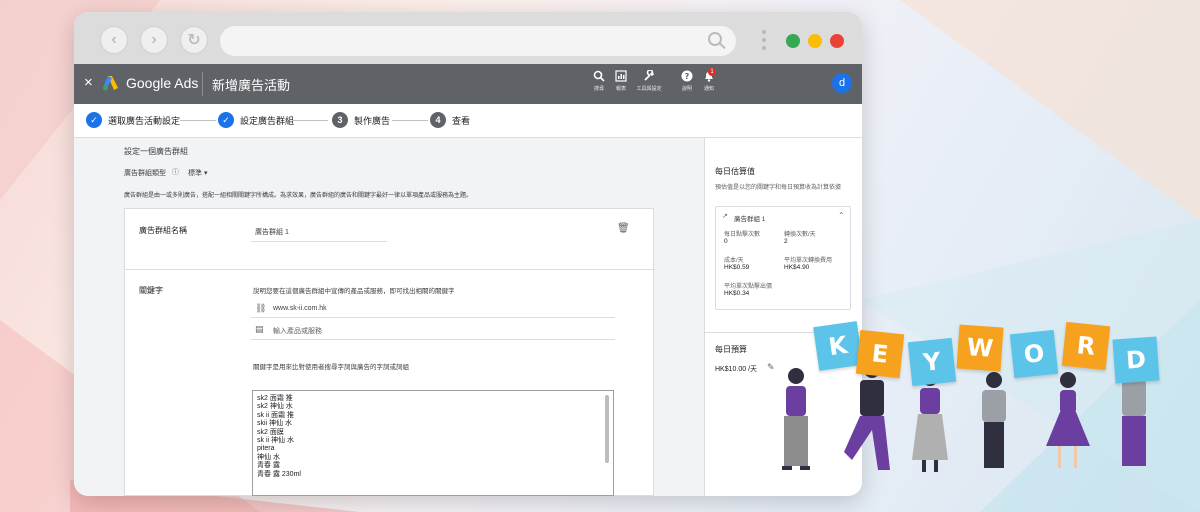  What do you see at coordinates (438, 120) in the screenshot?
I see `step-number: 4` at bounding box center [438, 120].